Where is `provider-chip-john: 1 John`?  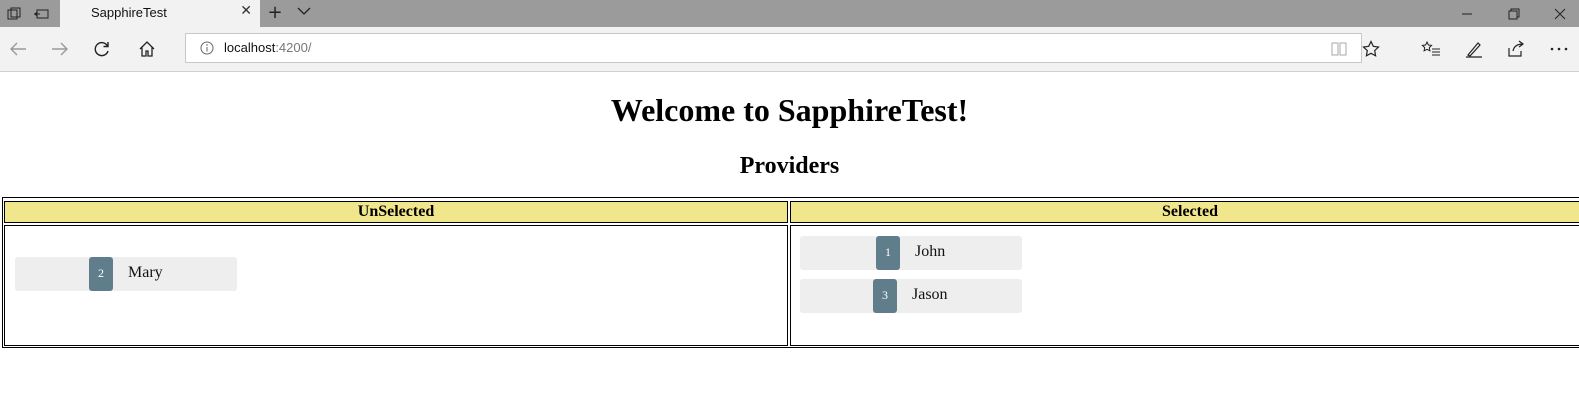 provider-chip-john: 1 John is located at coordinates (911, 253).